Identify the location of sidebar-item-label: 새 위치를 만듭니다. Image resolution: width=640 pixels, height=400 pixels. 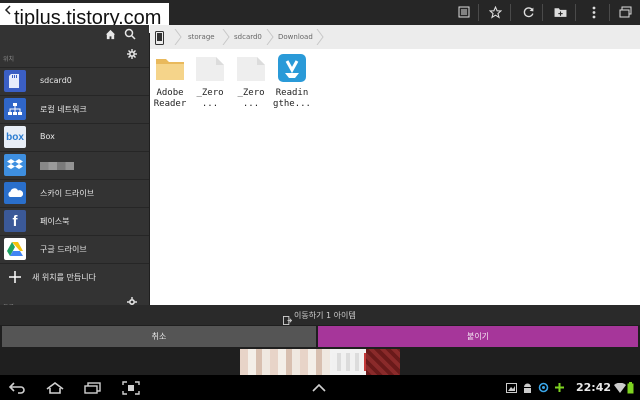
(64, 277).